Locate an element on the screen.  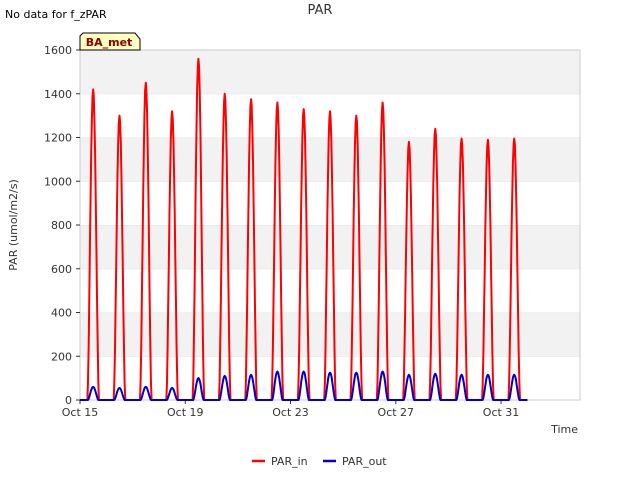
x-tick-label: Oct 19 is located at coordinates (185, 412).